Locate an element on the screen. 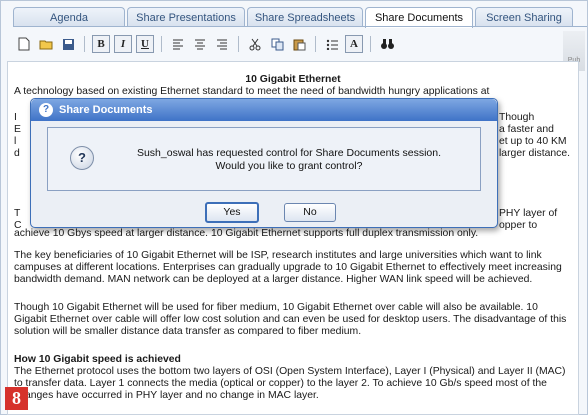  dialog-title: Share Documents is located at coordinates (106, 110).